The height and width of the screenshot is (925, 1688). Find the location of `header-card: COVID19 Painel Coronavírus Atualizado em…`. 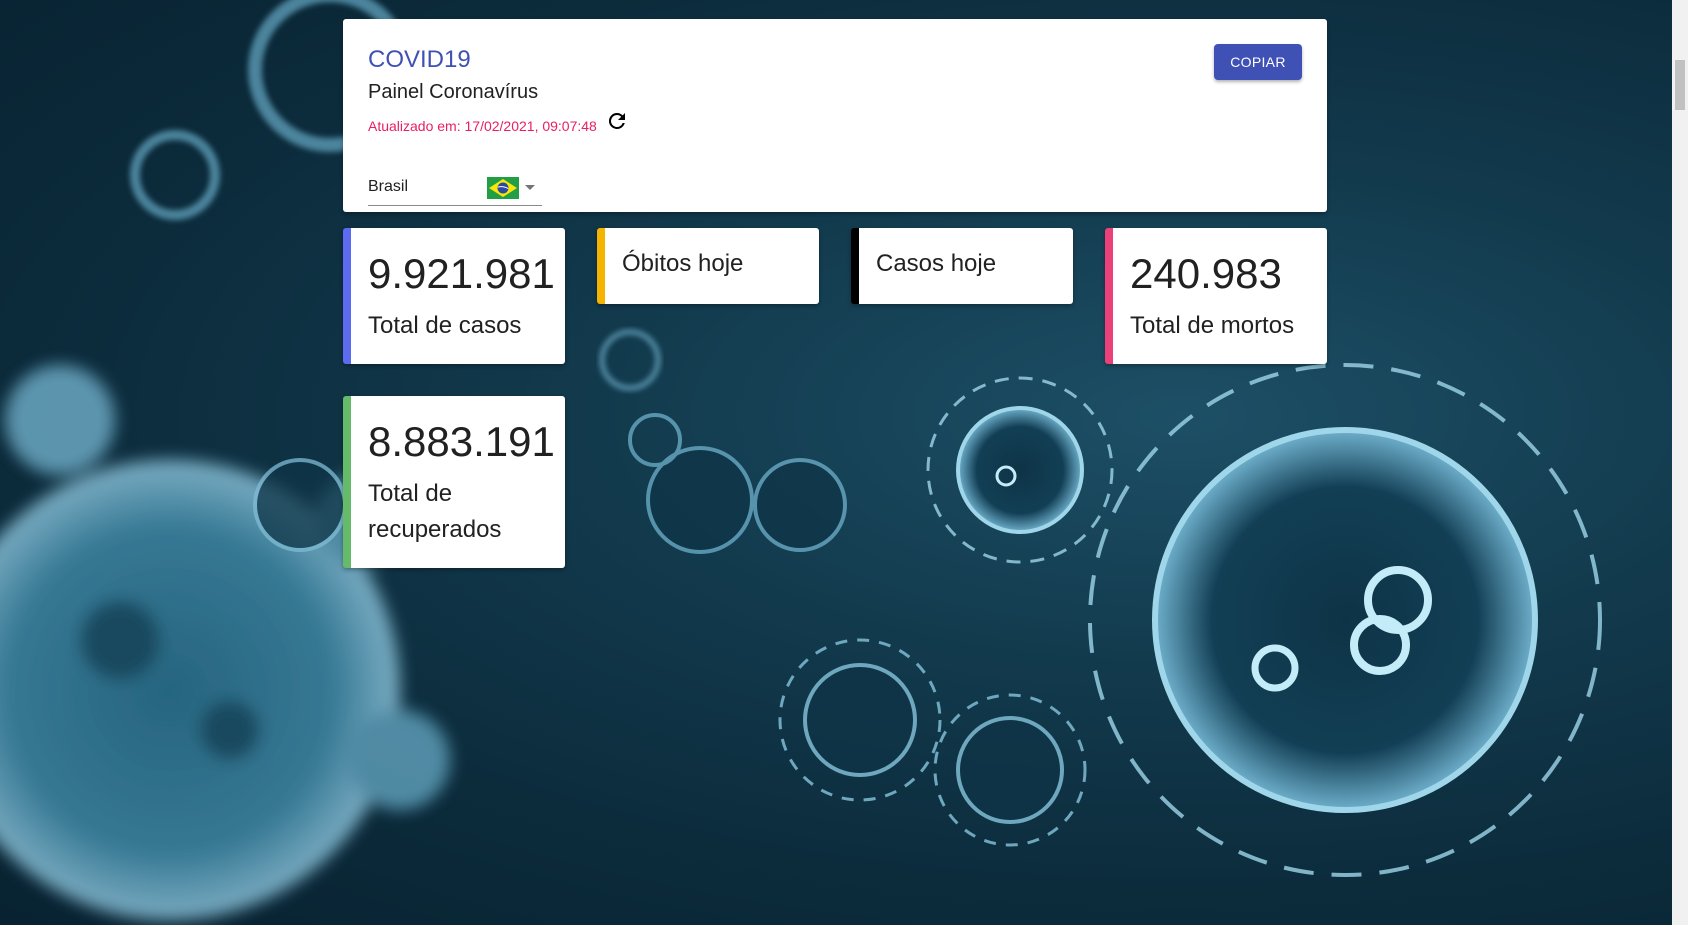

header-card: COVID19 Painel Coronavírus Atualizado em… is located at coordinates (835, 115).